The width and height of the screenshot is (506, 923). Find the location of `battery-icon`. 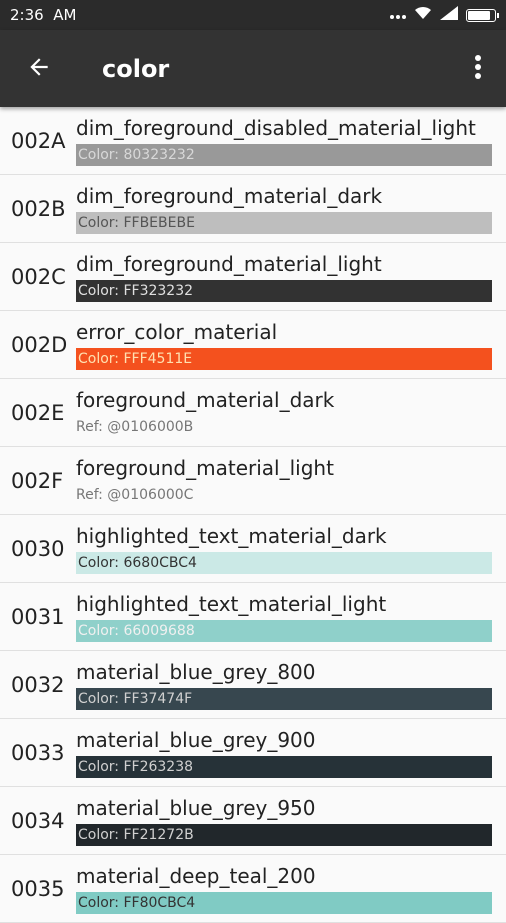

battery-icon is located at coordinates (482, 15).